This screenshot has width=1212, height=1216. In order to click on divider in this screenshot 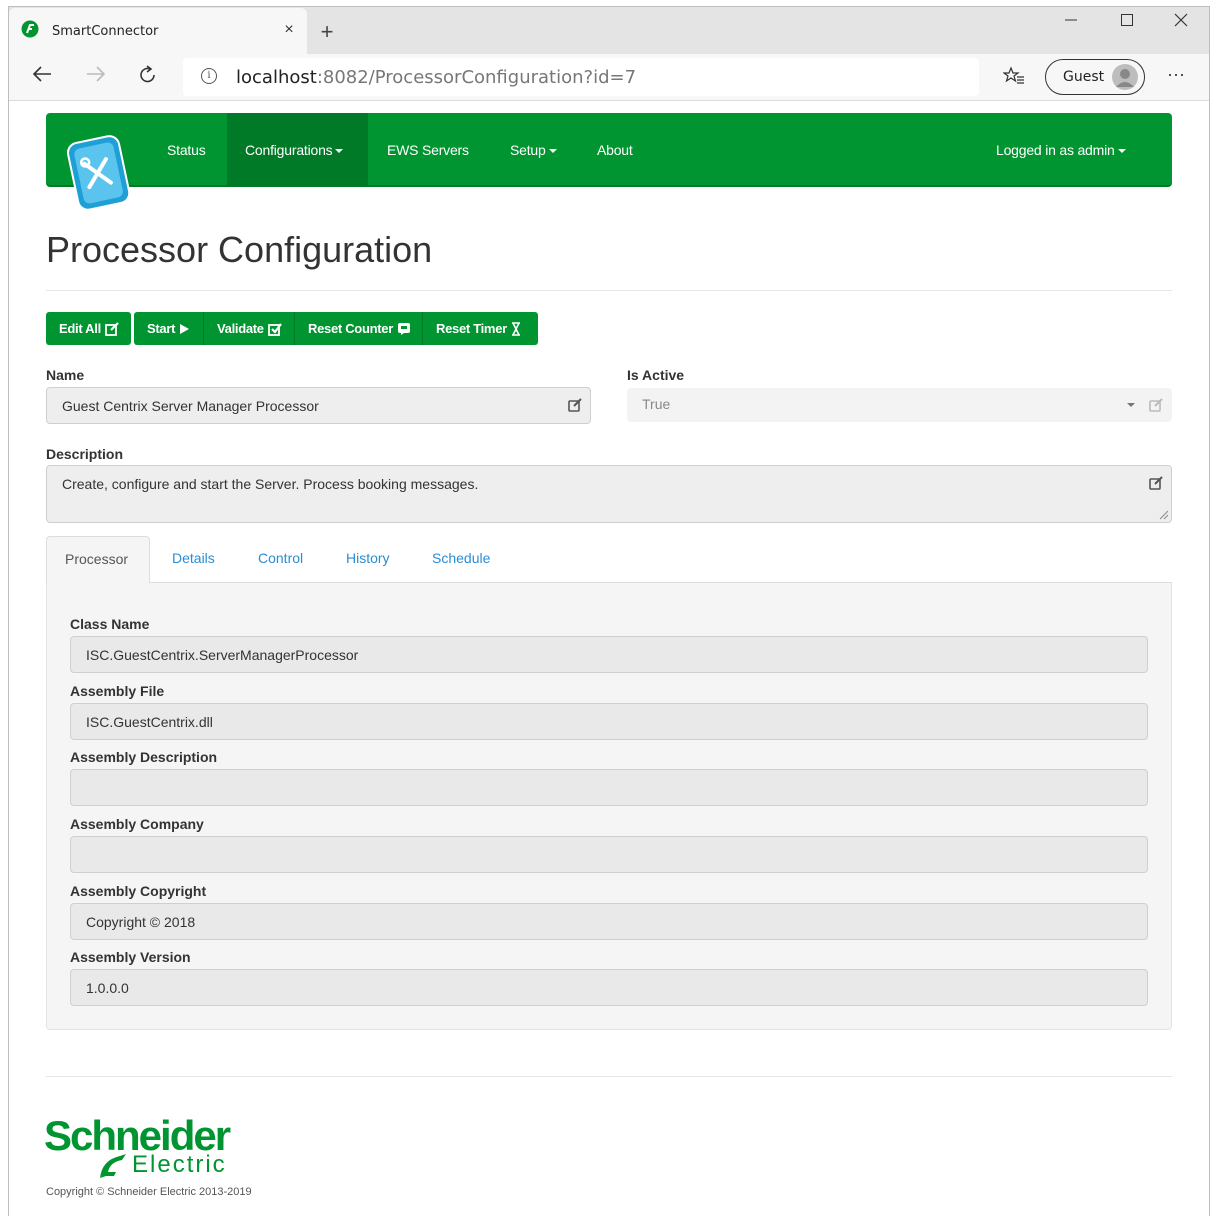, I will do `click(609, 290)`.